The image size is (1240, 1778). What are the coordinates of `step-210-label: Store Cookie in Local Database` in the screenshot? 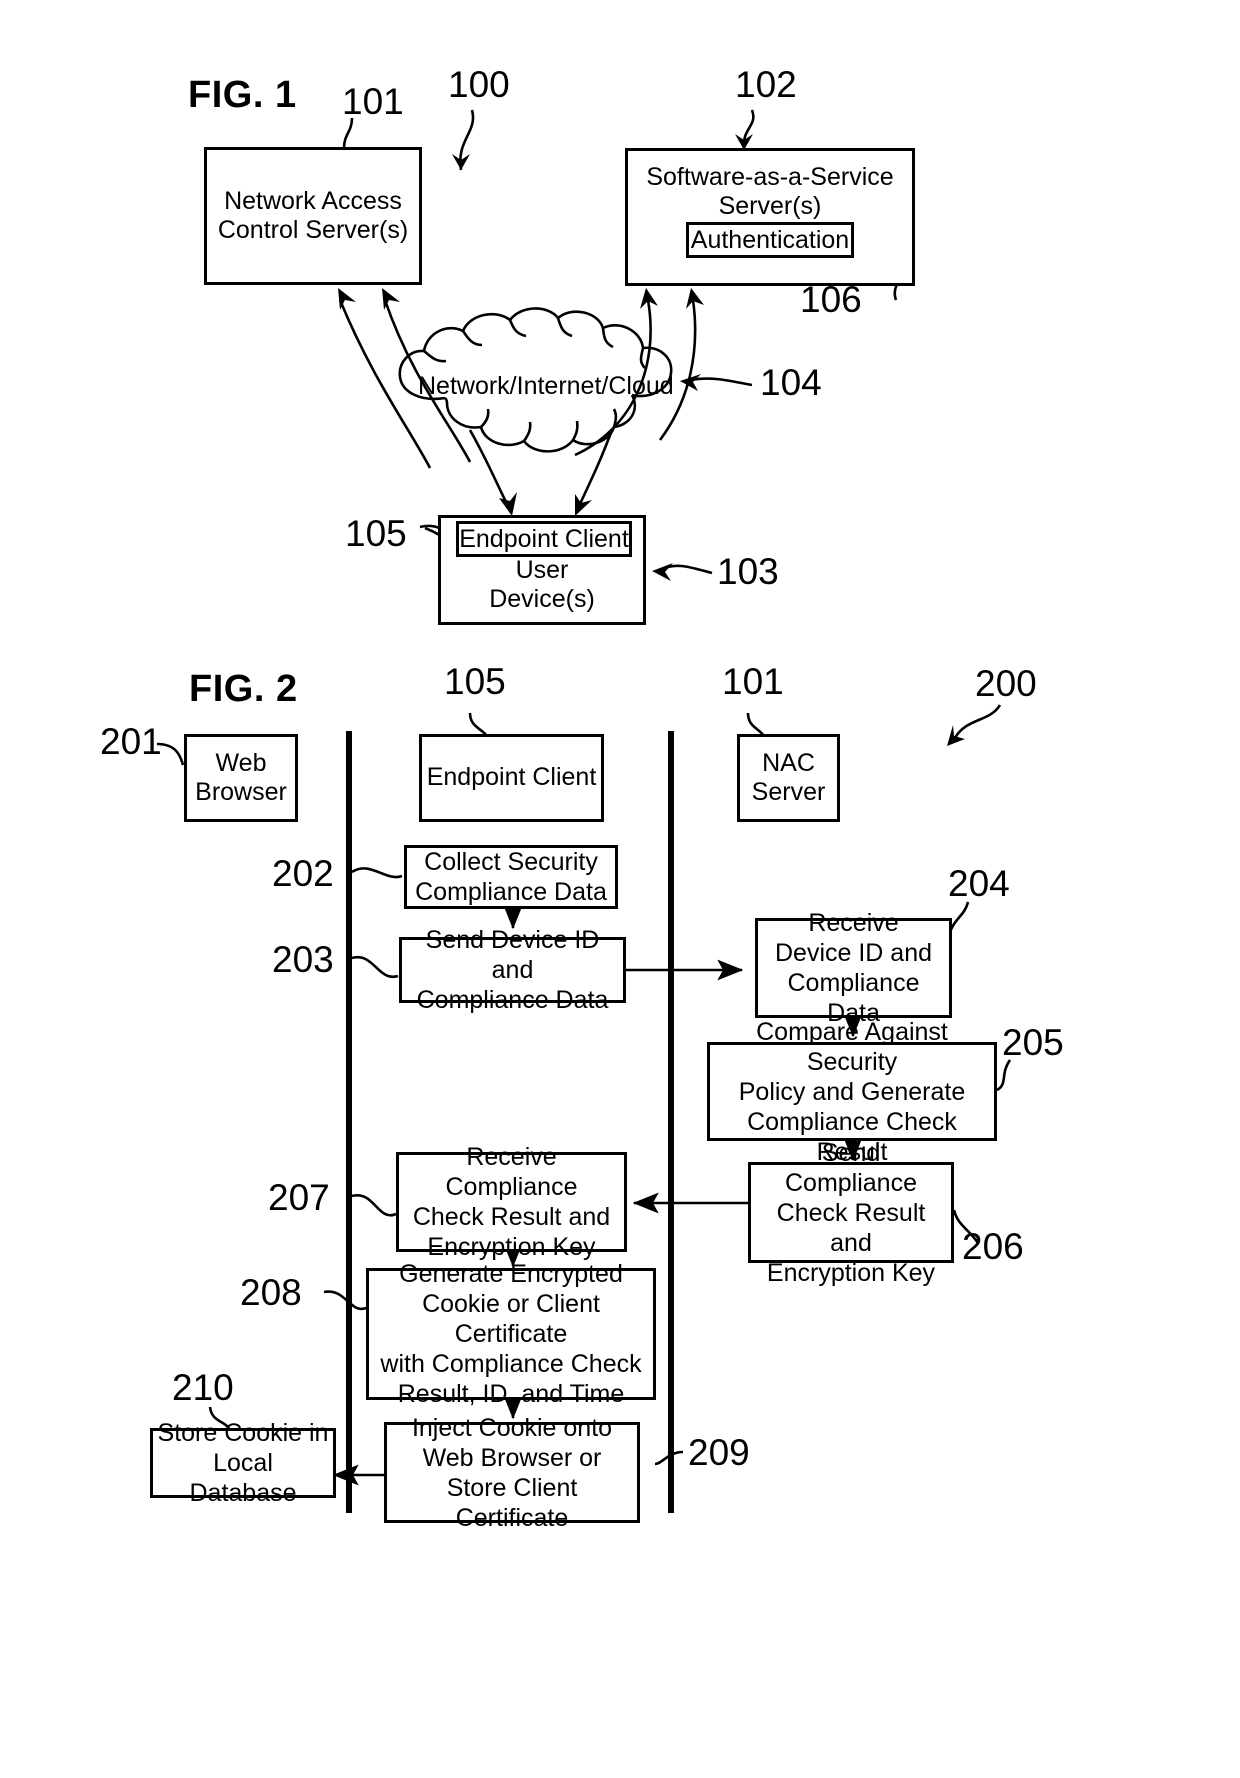 It's located at (243, 1463).